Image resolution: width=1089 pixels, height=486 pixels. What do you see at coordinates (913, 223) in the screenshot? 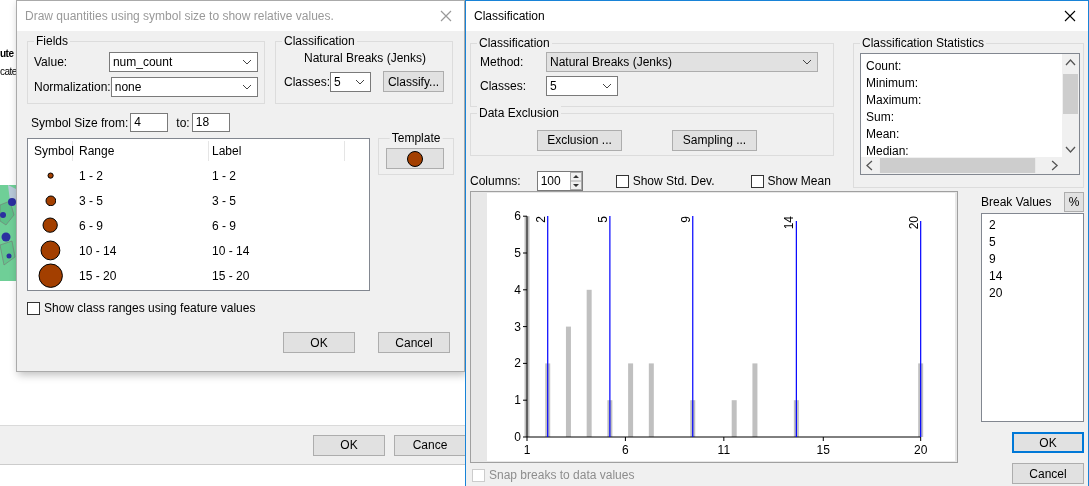
I see `break-label: 20` at bounding box center [913, 223].